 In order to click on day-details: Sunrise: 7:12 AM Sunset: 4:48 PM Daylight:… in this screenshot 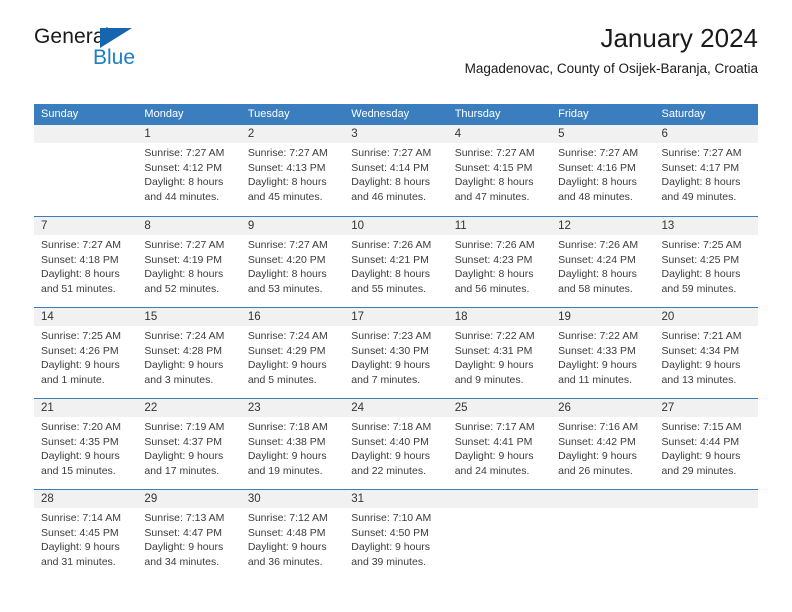, I will do `click(292, 538)`.